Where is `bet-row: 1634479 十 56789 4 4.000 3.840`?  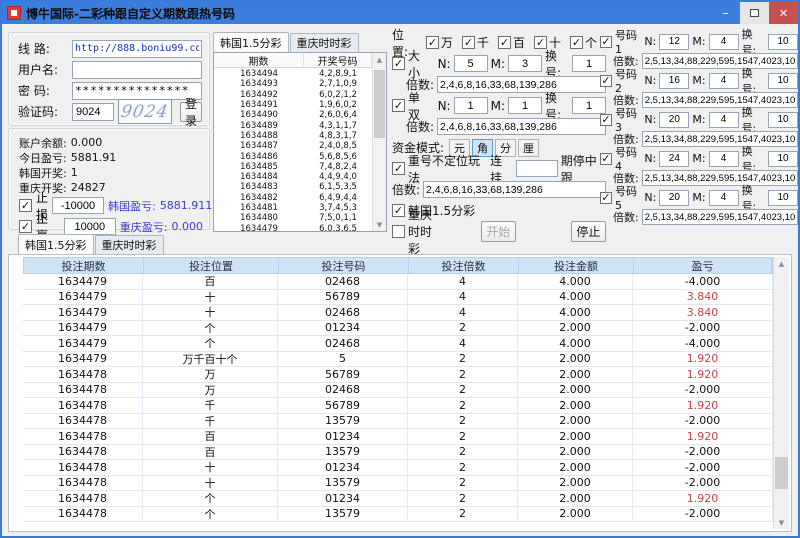 bet-row: 1634479 十 56789 4 4.000 3.840 is located at coordinates (398, 297).